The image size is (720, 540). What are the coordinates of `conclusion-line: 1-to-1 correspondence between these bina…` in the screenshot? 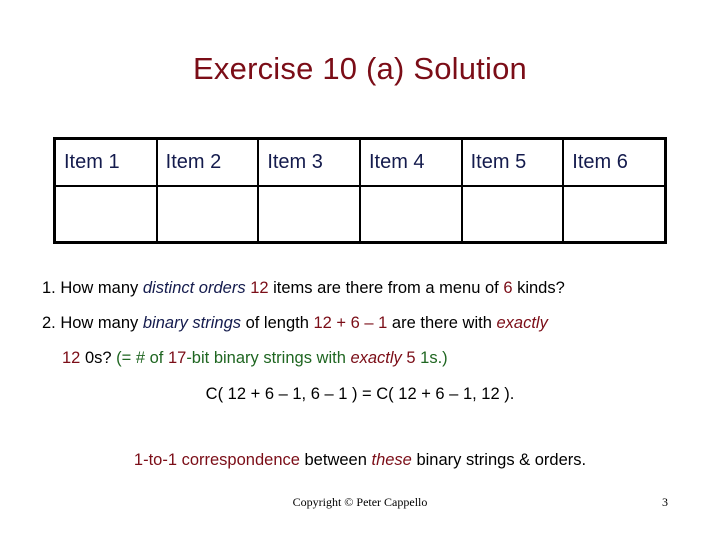 It's located at (360, 460).